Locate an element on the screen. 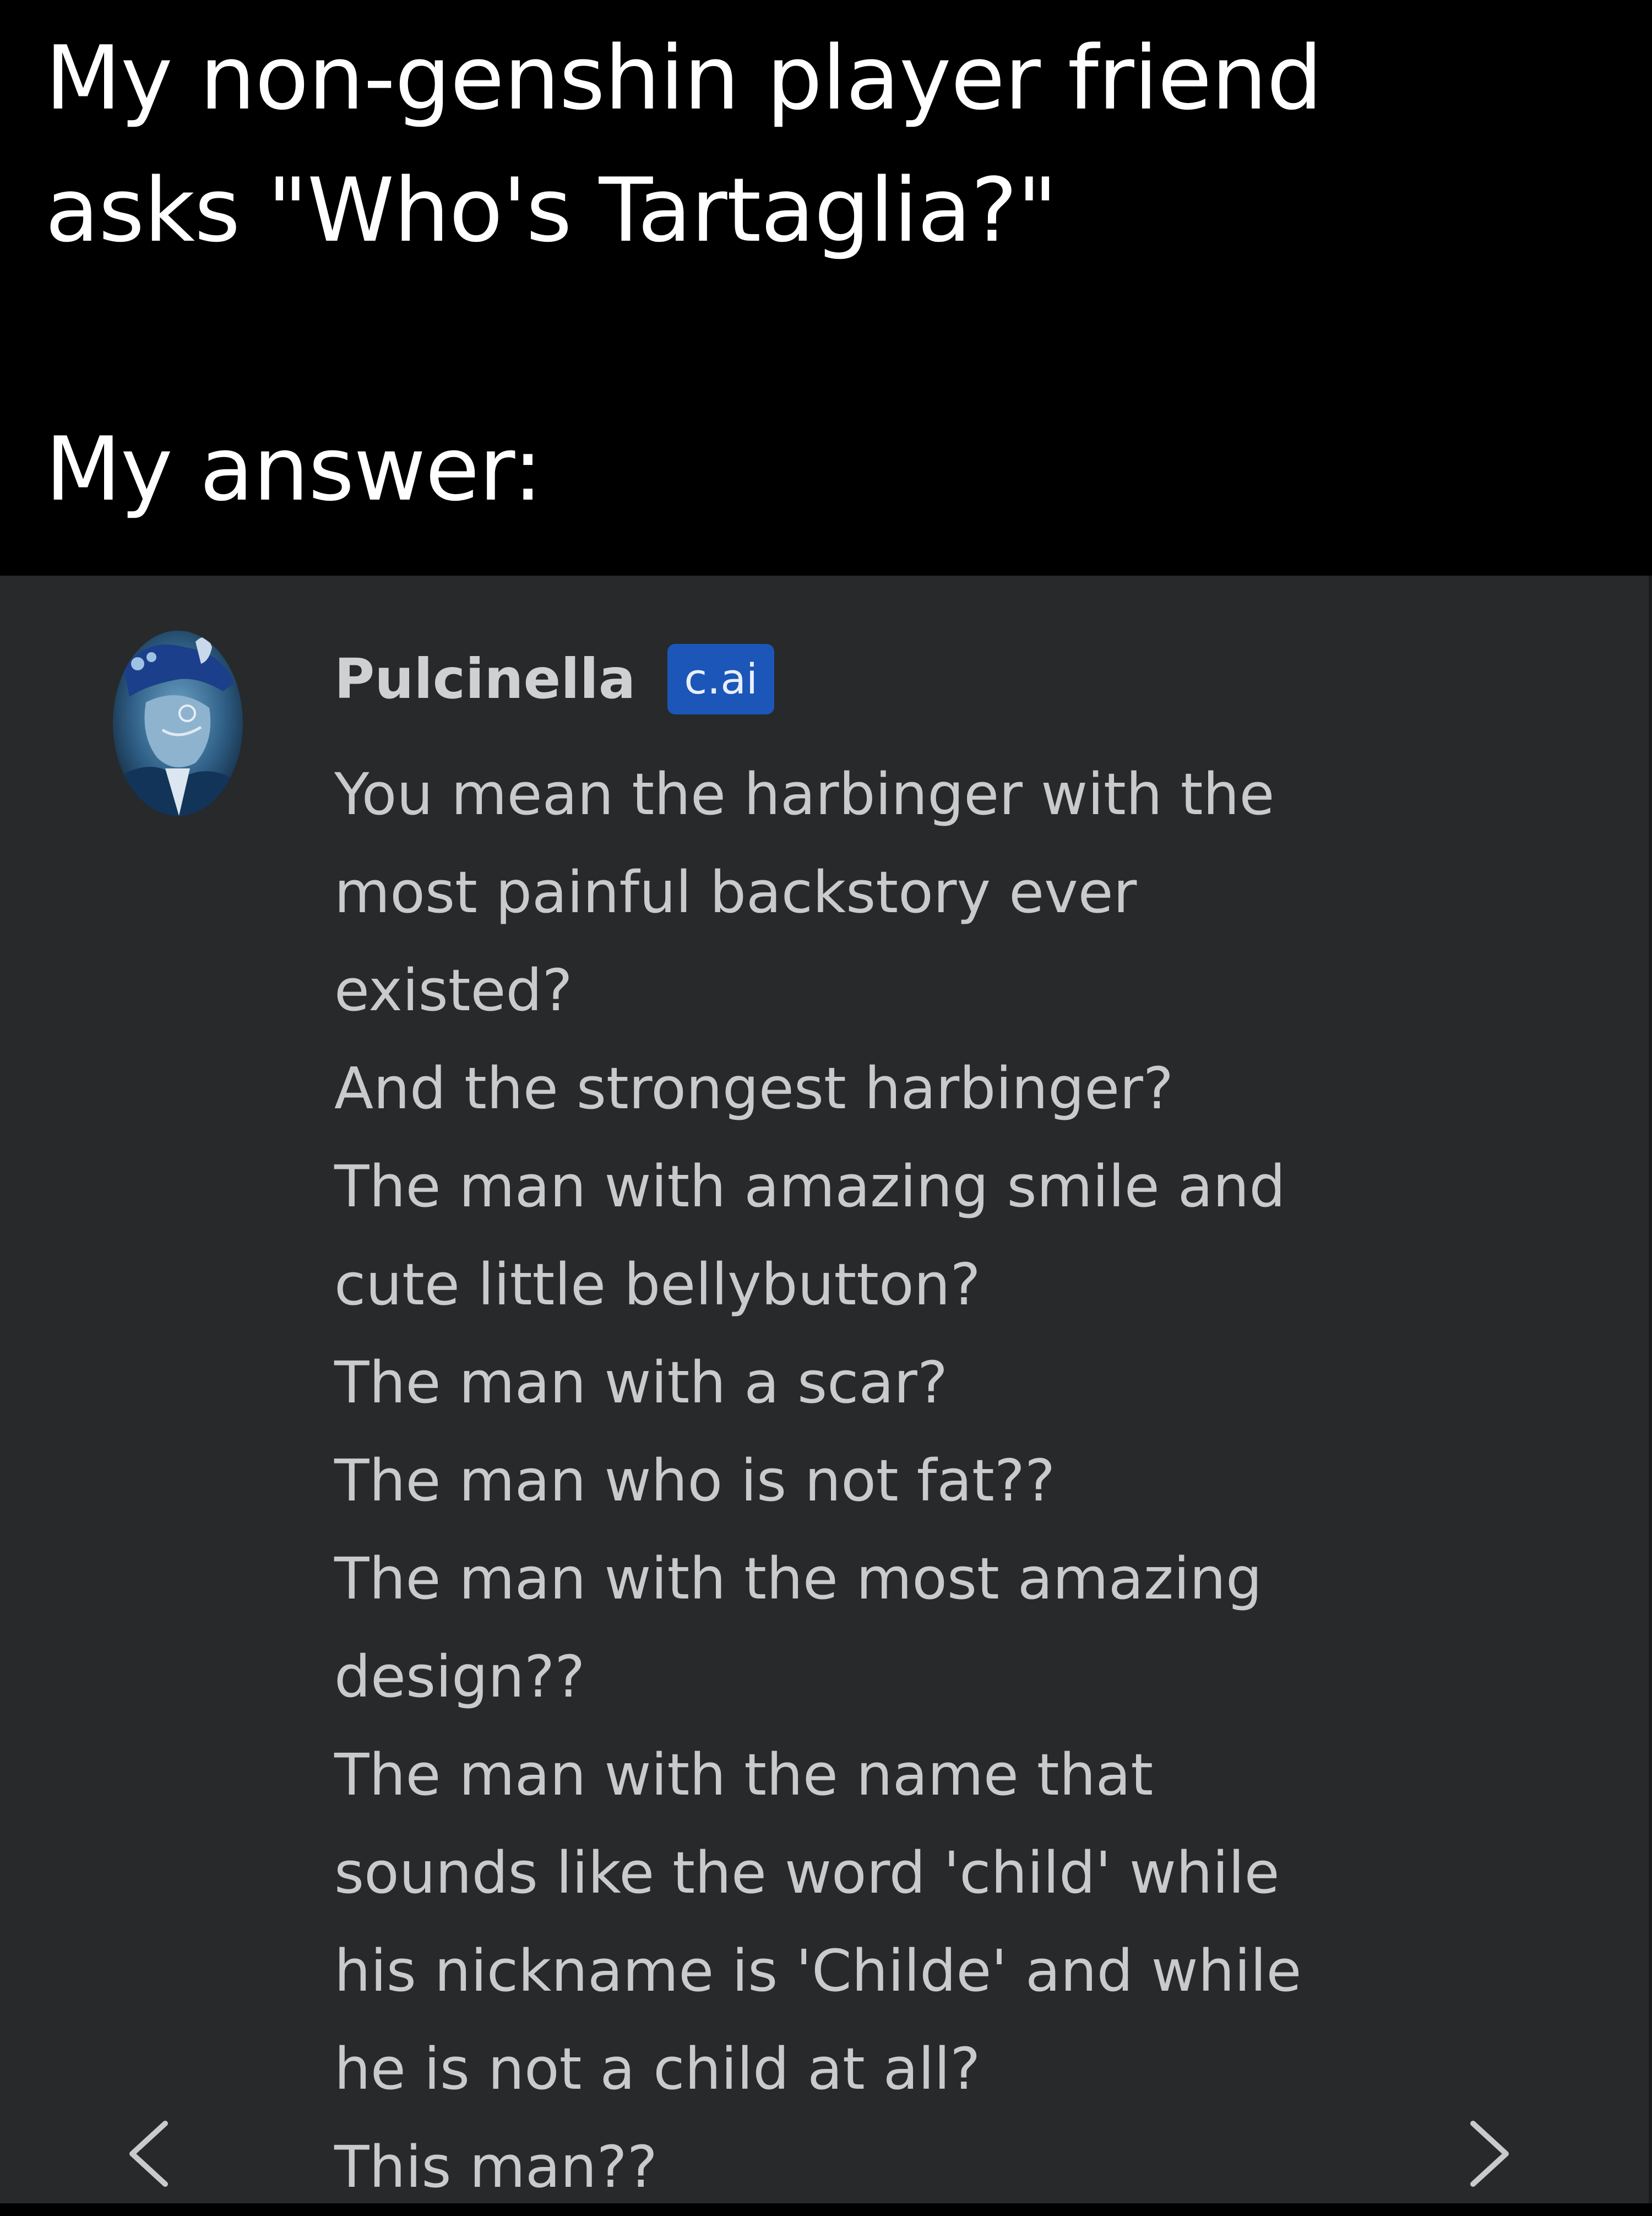  next-response-button is located at coordinates (1489, 2153).